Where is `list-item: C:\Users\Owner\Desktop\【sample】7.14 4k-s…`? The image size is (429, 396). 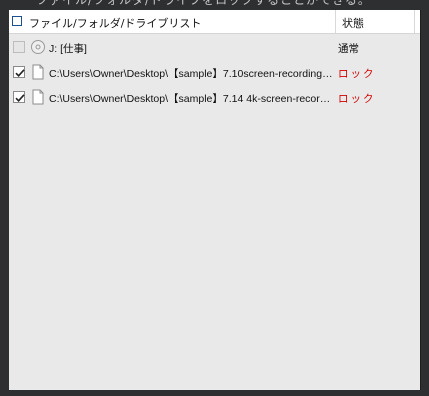 list-item: C:\Users\Owner\Desktop\【sample】7.14 4k-s… is located at coordinates (214, 97).